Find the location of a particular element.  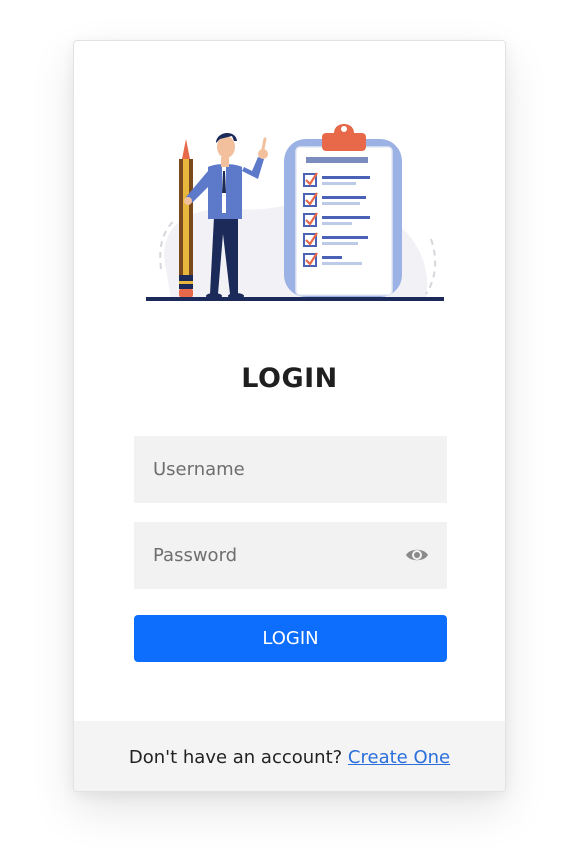

password-field-container is located at coordinates (290, 555).